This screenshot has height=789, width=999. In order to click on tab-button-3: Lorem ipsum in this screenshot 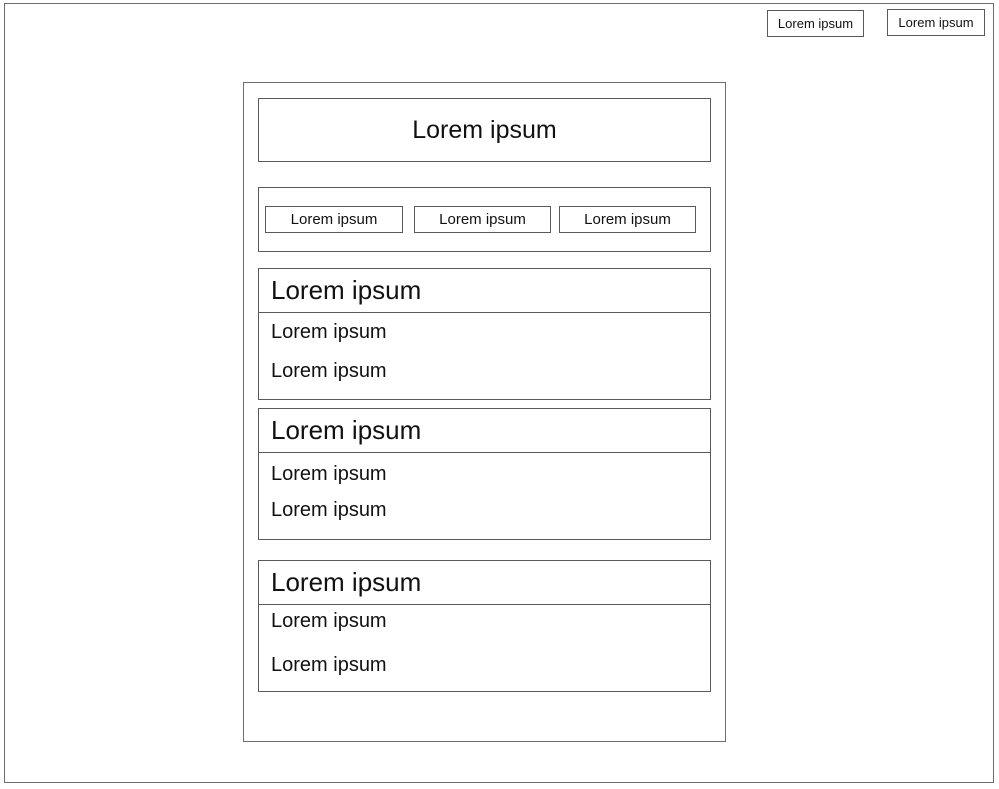, I will do `click(627, 219)`.